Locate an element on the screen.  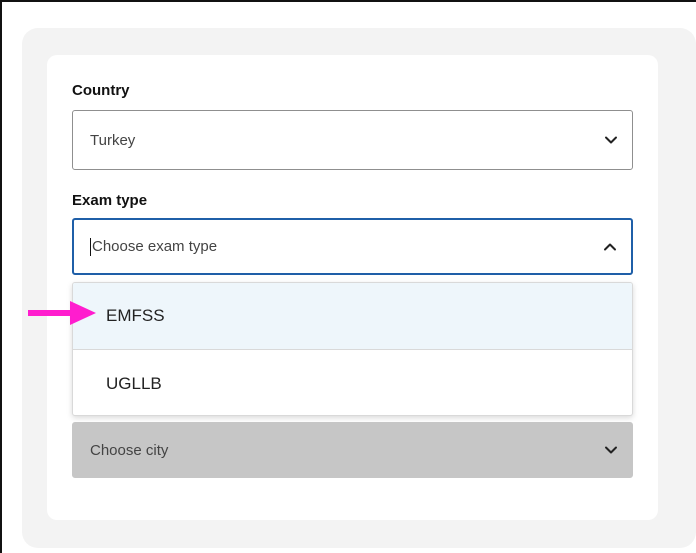
exam-type-placeholder: Choose exam type is located at coordinates (155, 246).